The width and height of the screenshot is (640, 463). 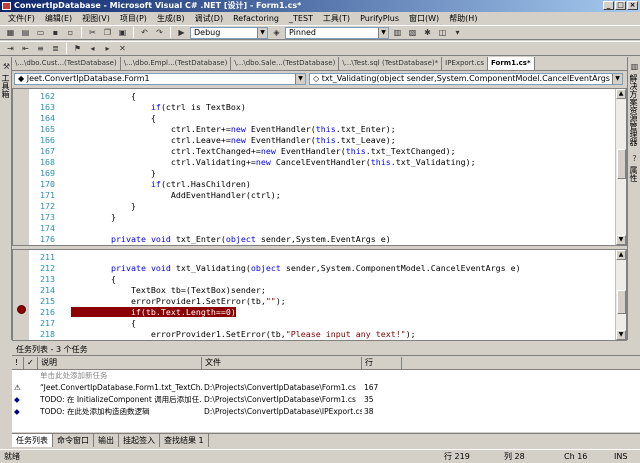 What do you see at coordinates (59, 18) in the screenshot?
I see `menu-edit: 编辑(E)` at bounding box center [59, 18].